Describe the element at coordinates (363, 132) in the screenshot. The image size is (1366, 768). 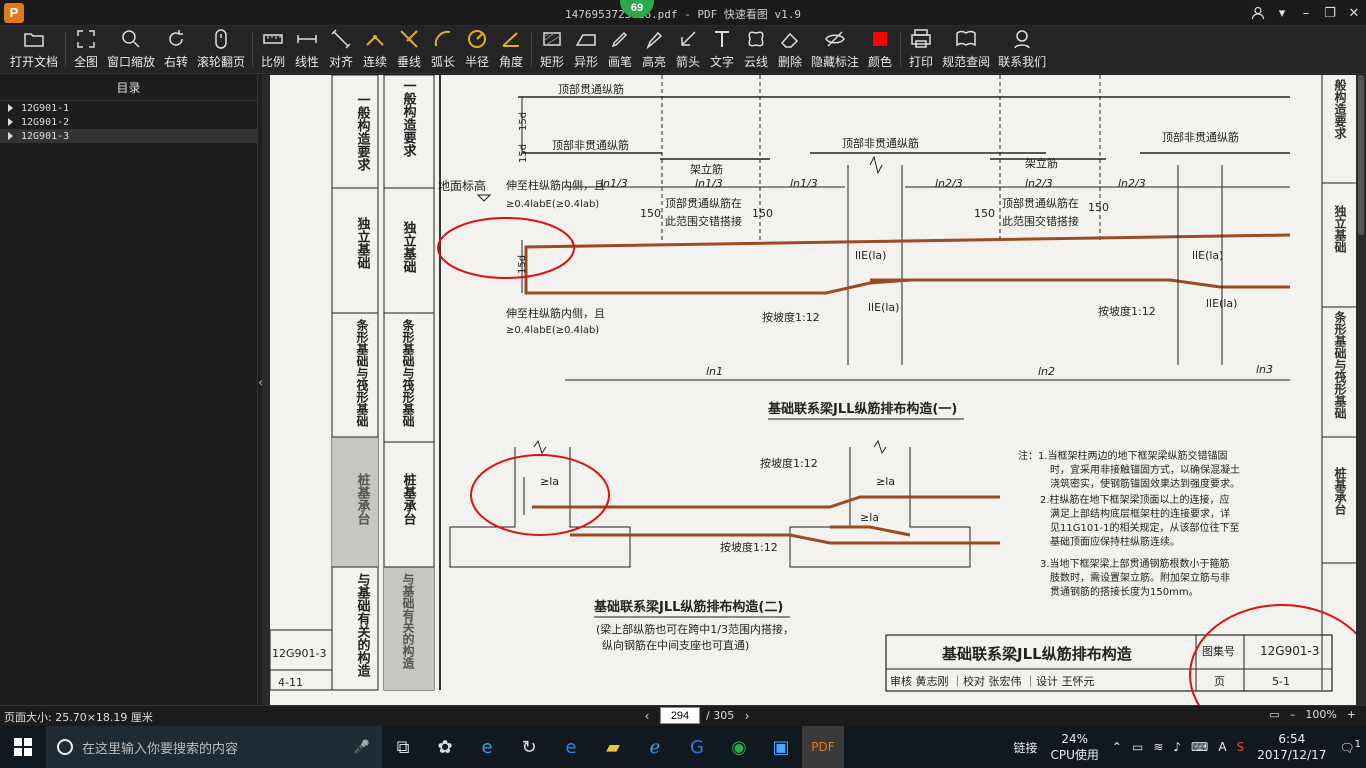
I see `left-tab-general: 一般构造要求` at that location.